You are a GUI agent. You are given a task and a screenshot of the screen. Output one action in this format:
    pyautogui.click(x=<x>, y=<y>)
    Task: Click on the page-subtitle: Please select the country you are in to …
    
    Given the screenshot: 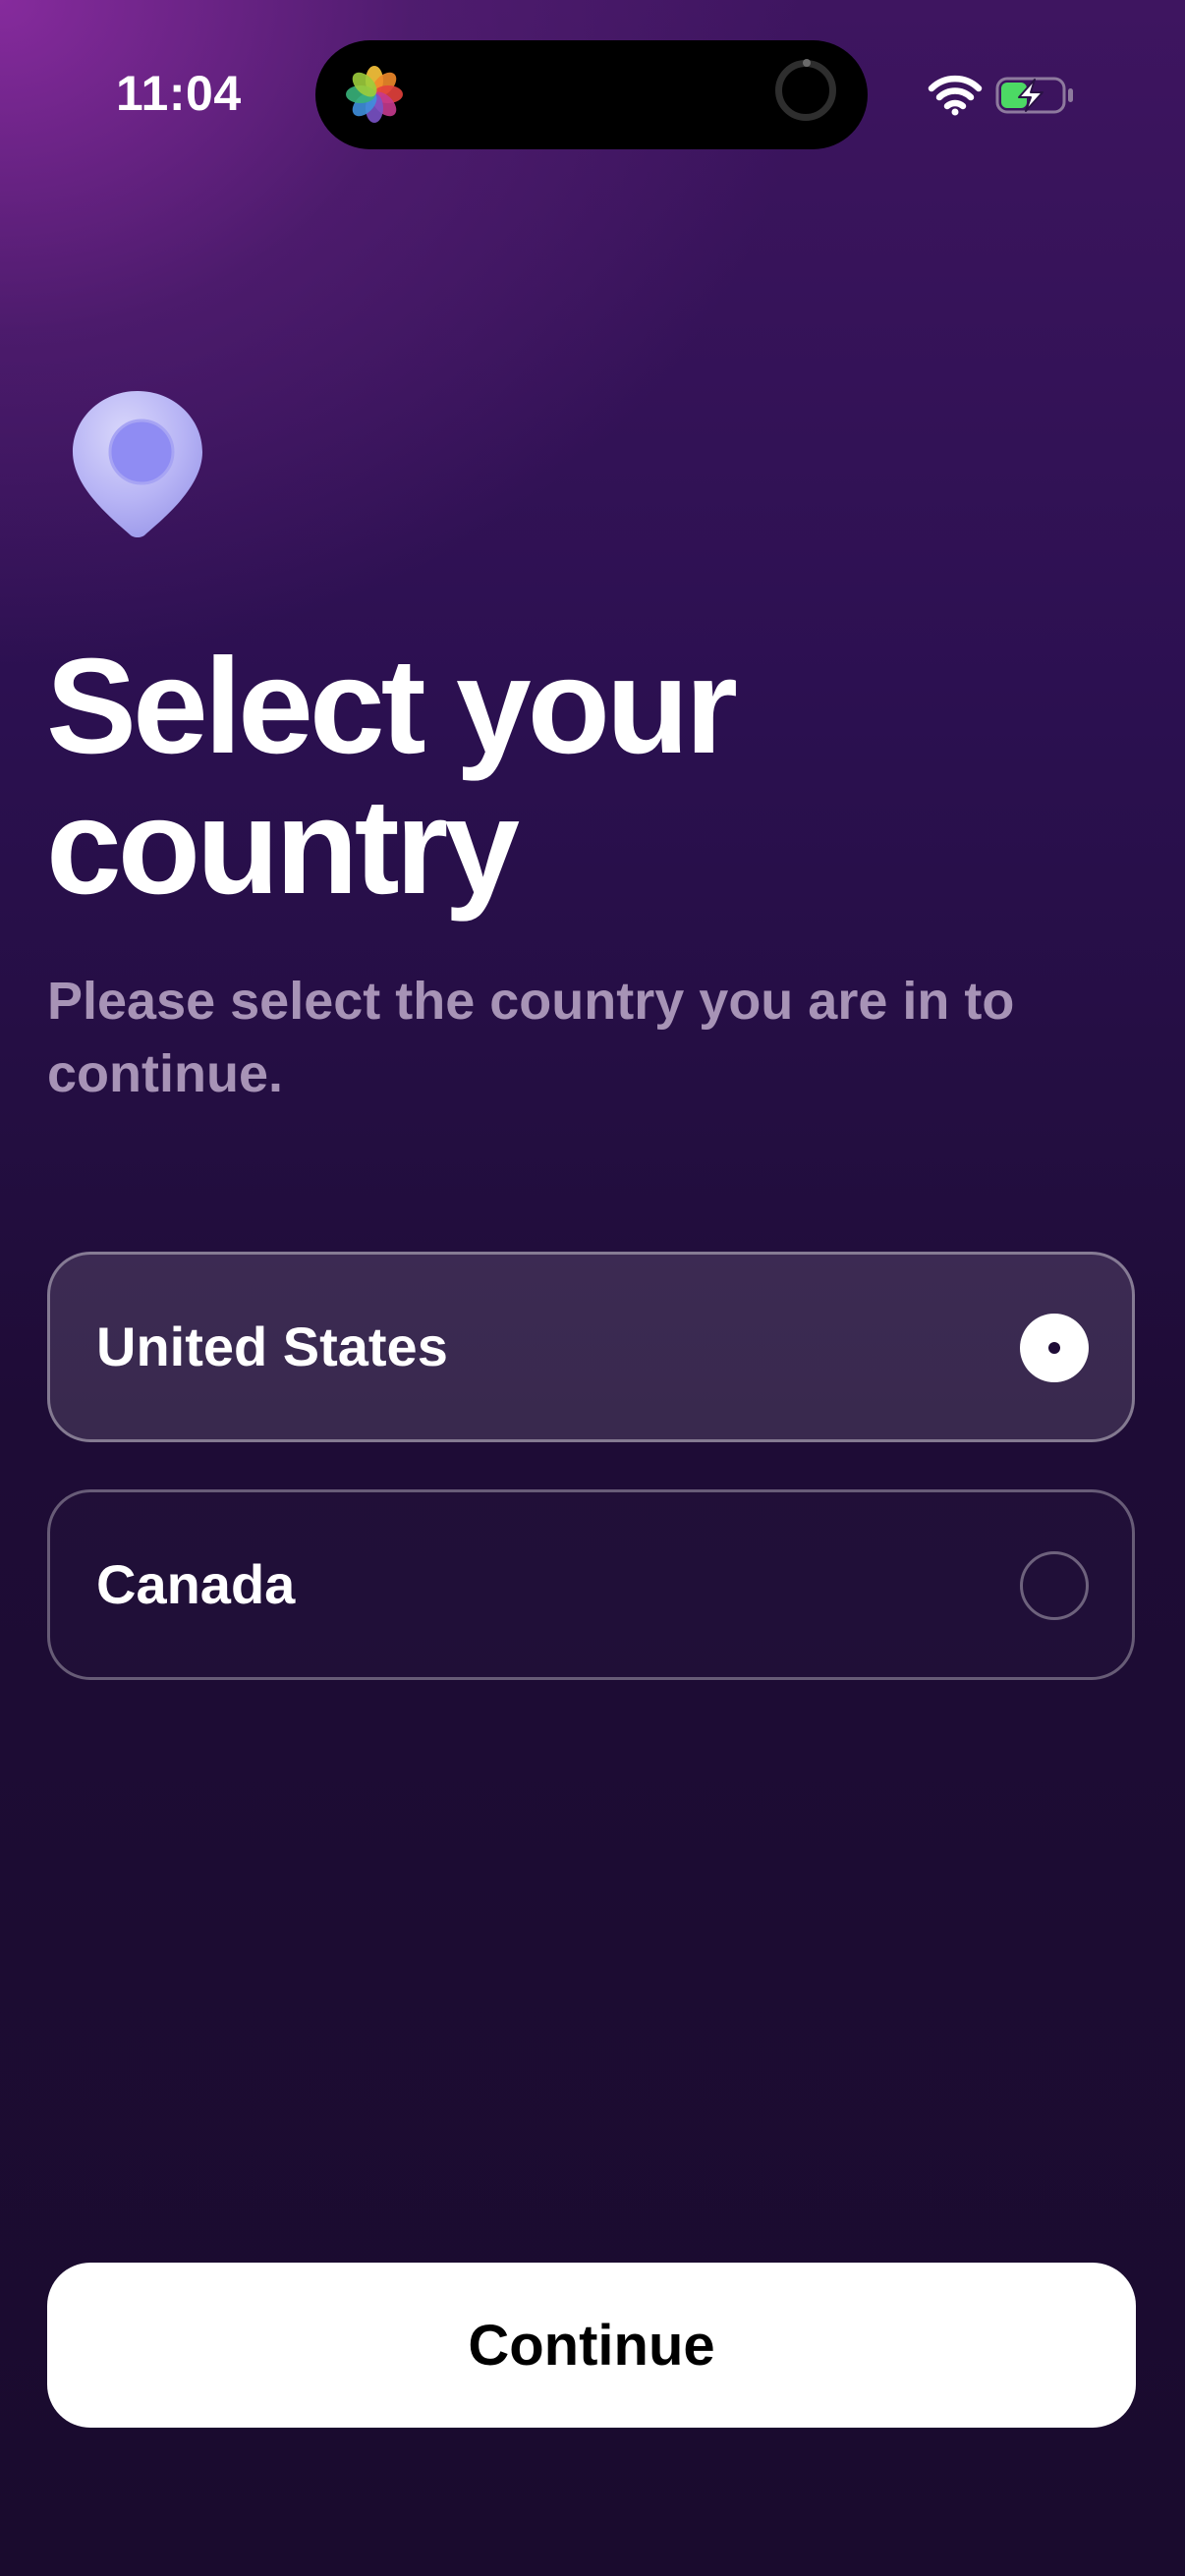 What is the action you would take?
    pyautogui.click(x=531, y=1037)
    